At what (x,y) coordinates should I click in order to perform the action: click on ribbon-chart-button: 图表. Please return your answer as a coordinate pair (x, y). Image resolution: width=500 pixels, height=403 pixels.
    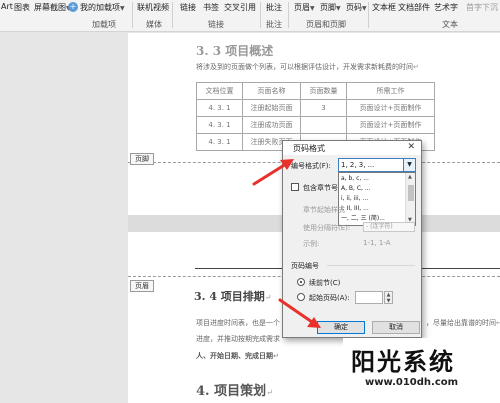
    Looking at the image, I should click on (22, 7).